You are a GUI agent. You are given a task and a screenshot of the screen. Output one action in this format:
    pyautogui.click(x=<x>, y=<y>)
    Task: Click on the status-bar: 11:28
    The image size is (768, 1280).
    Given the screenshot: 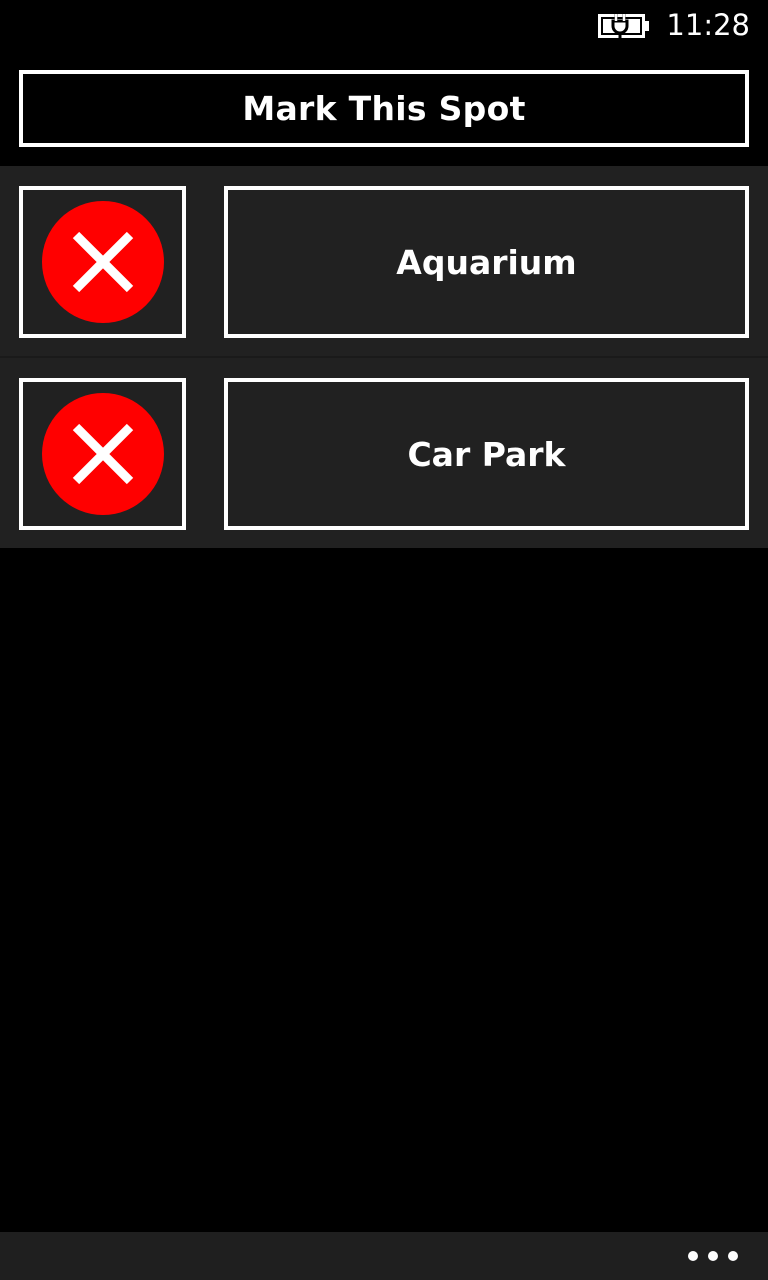 What is the action you would take?
    pyautogui.click(x=384, y=25)
    